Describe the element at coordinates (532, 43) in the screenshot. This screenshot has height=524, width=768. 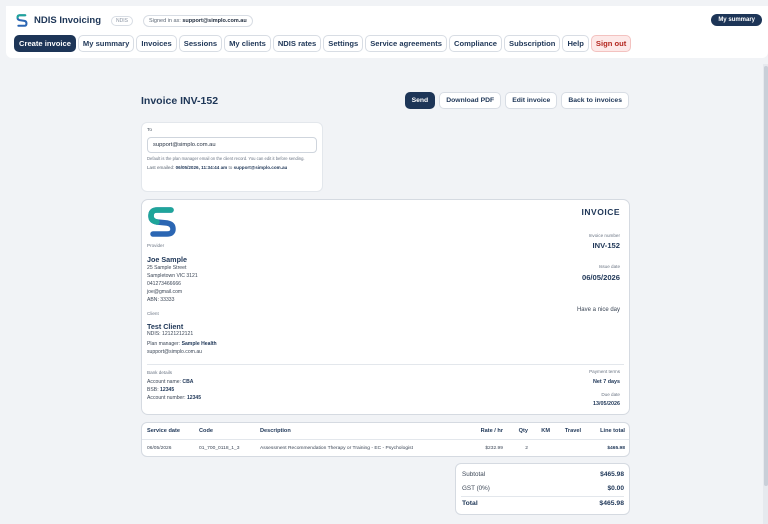
I see `nav-subscription: Subscription` at that location.